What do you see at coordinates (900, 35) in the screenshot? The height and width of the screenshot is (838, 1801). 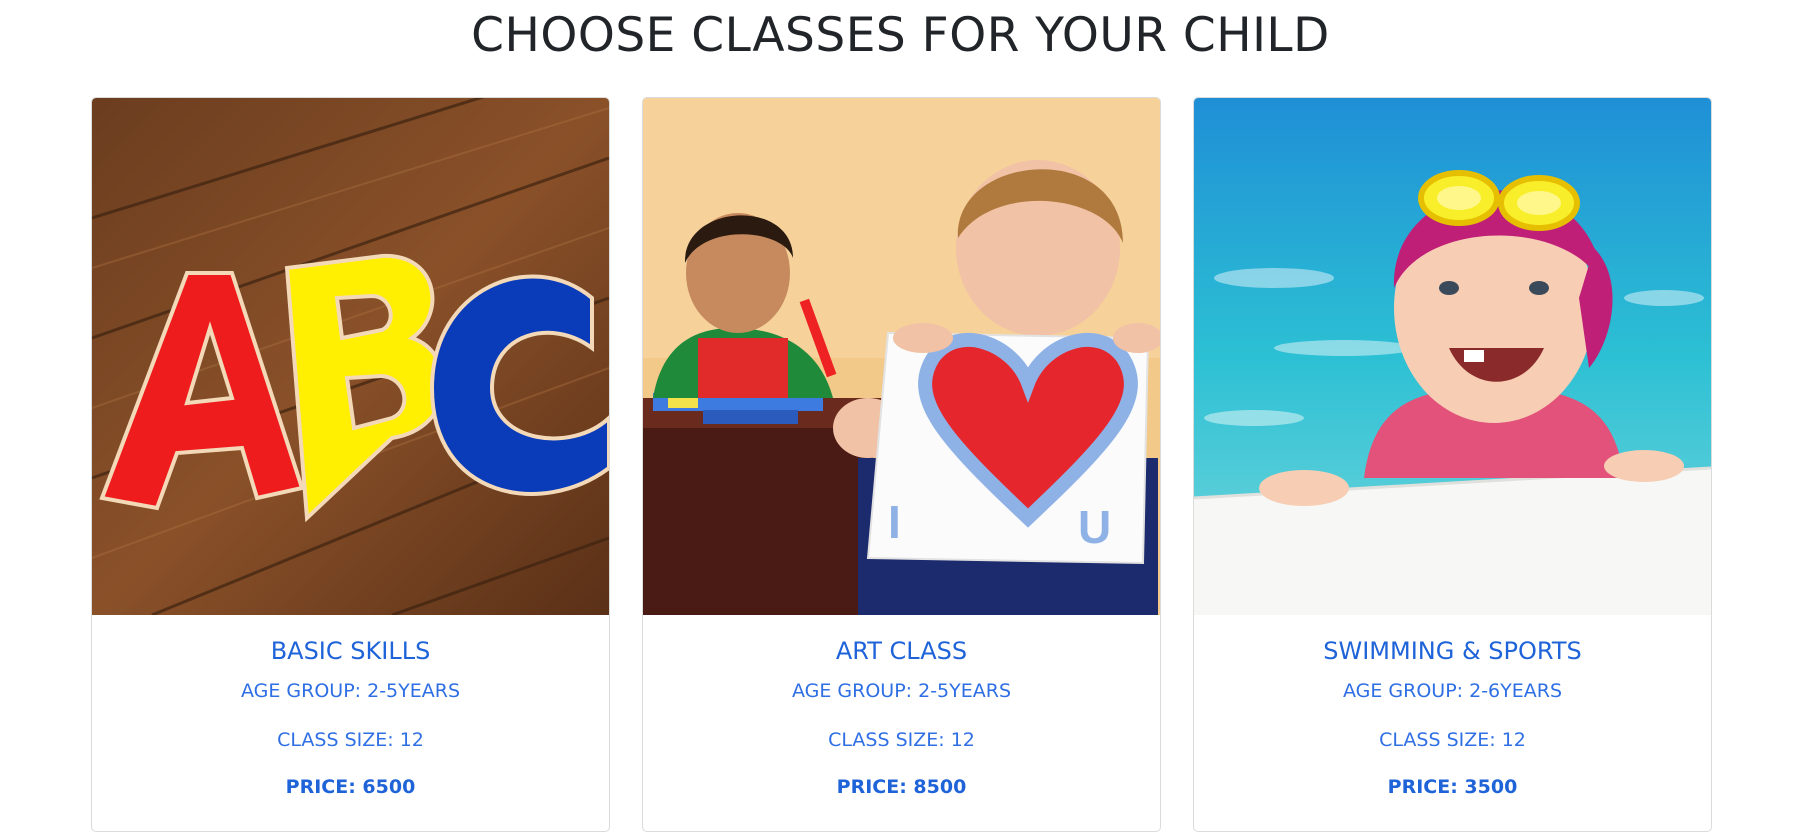 I see `page-title: CHOOSE CLASSES FOR YOUR CHILD` at bounding box center [900, 35].